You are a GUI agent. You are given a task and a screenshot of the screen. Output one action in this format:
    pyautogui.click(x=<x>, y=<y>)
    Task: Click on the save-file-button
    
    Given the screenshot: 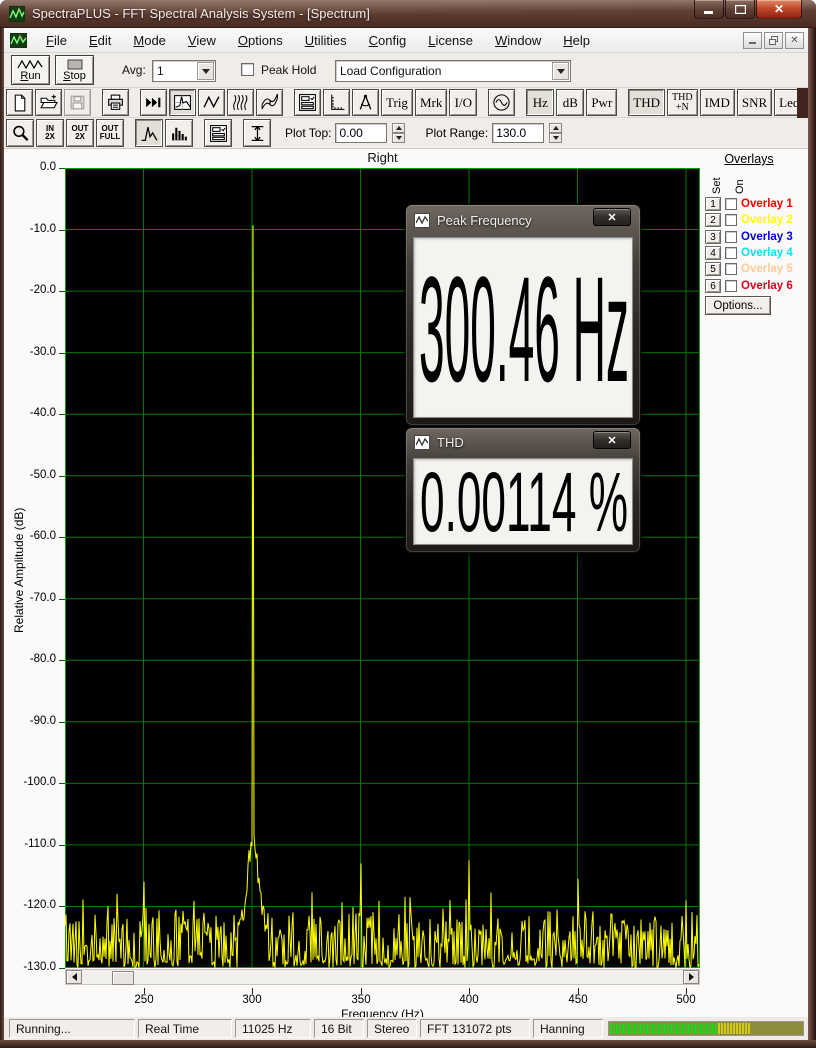 What is the action you would take?
    pyautogui.click(x=77, y=102)
    